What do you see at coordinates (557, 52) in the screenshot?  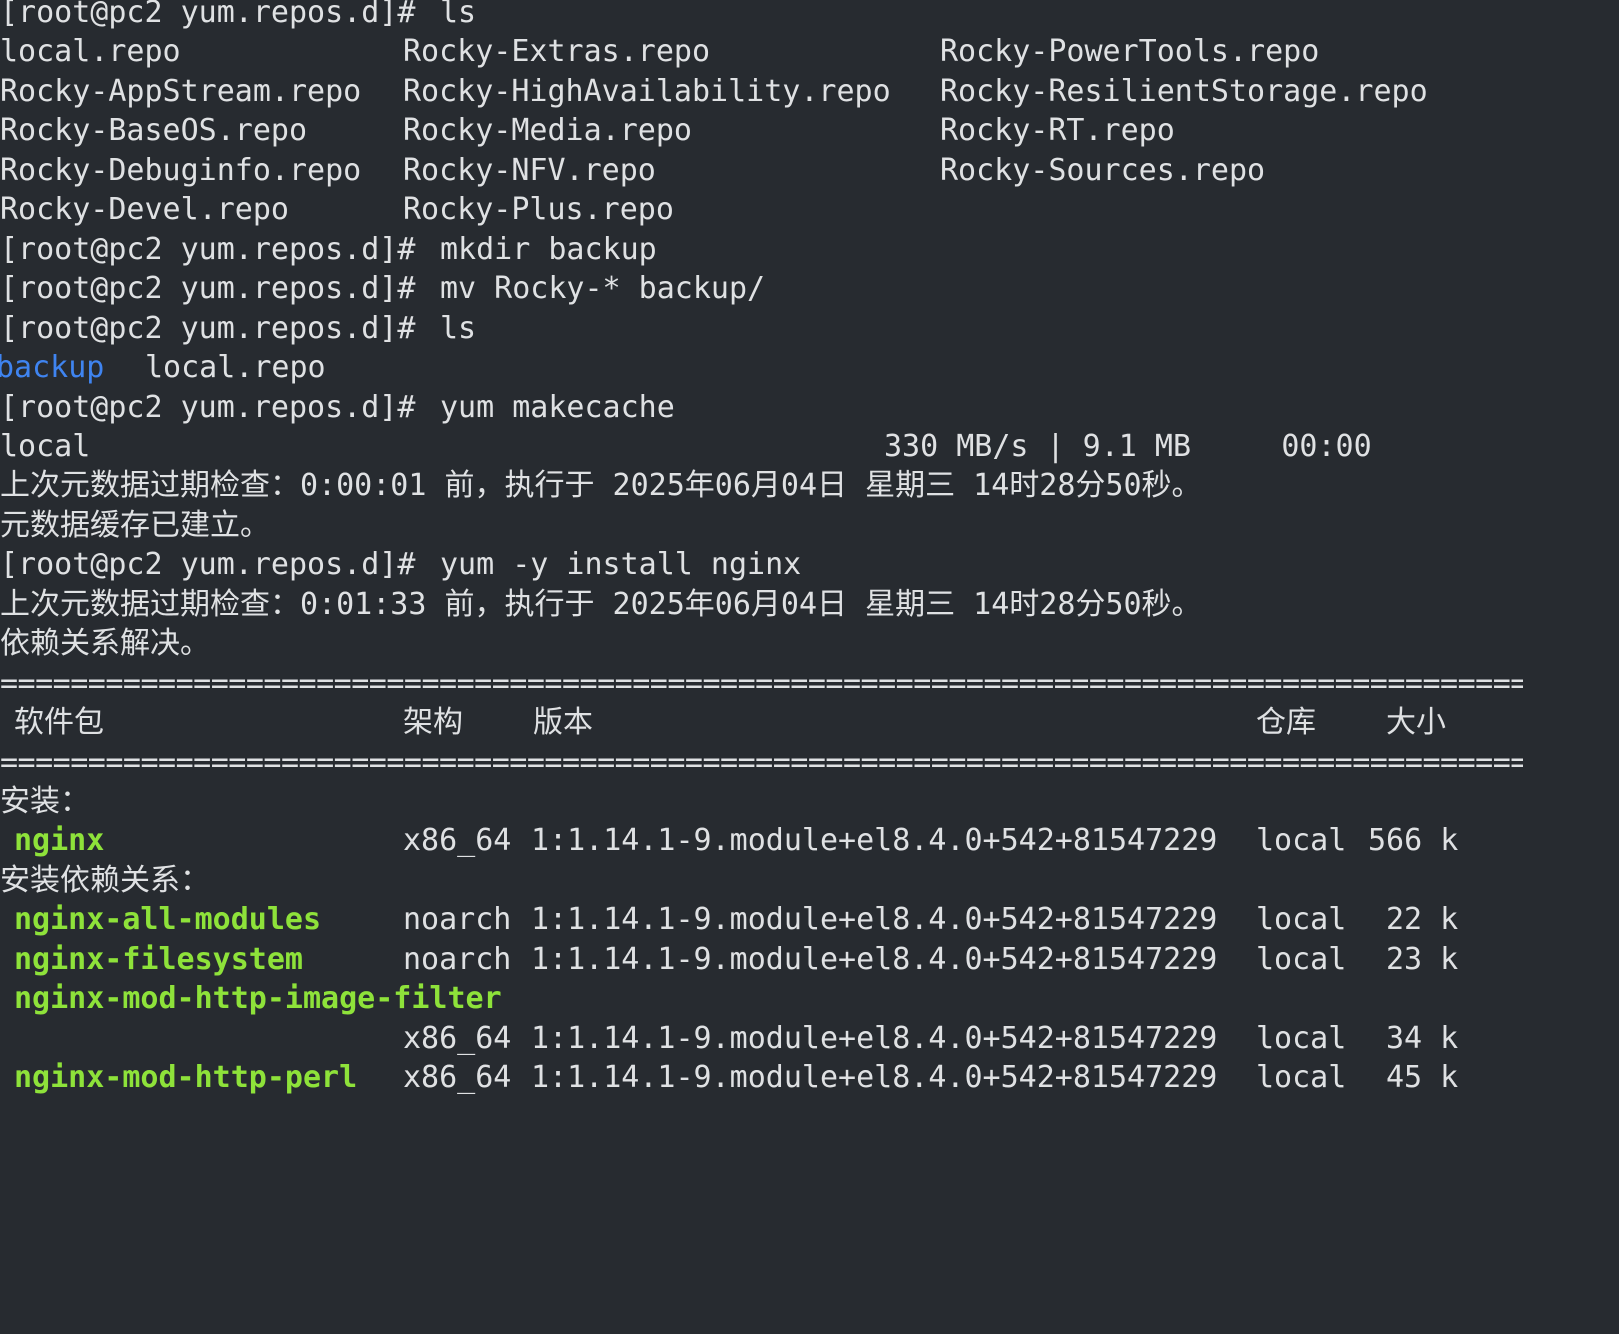 I see `file-entry: Rocky-Extras.repo` at bounding box center [557, 52].